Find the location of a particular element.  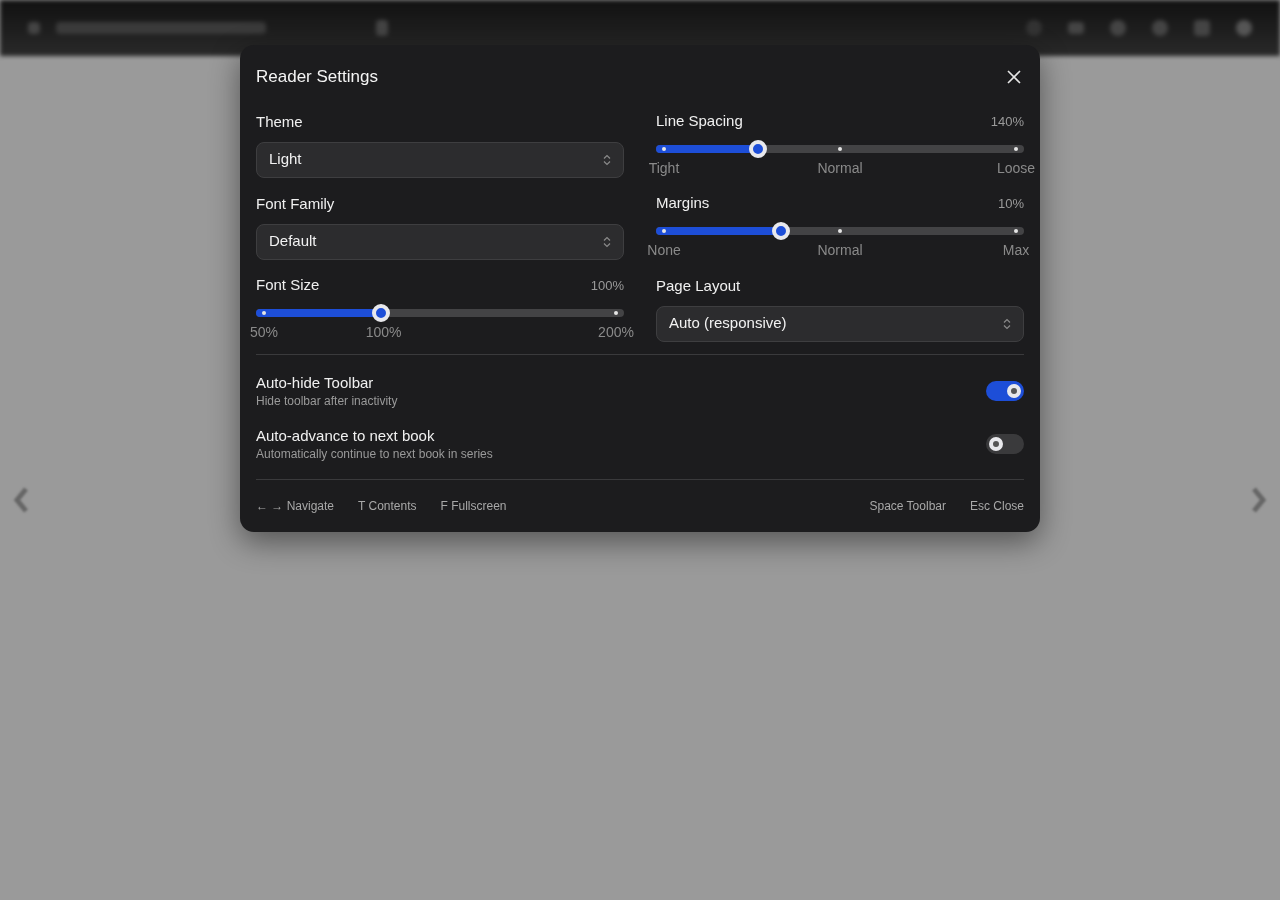

scale-label: Max is located at coordinates (1016, 250).